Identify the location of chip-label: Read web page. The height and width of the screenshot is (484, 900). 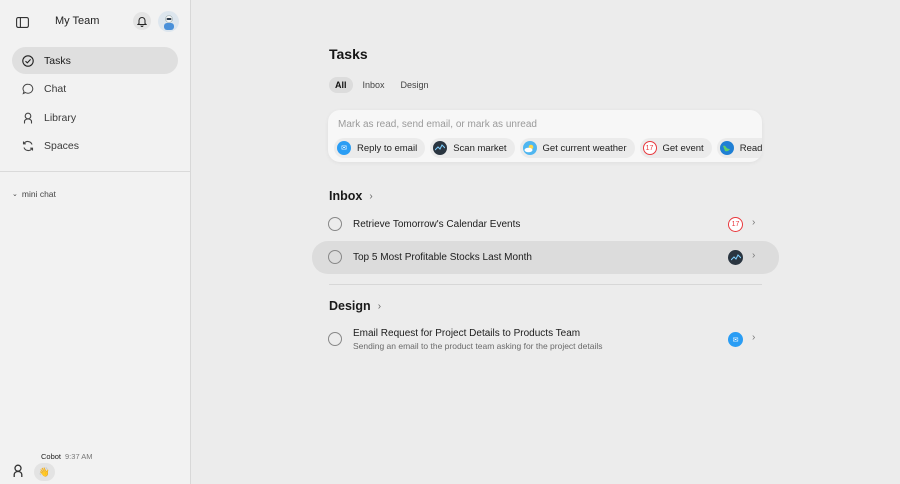
(750, 148).